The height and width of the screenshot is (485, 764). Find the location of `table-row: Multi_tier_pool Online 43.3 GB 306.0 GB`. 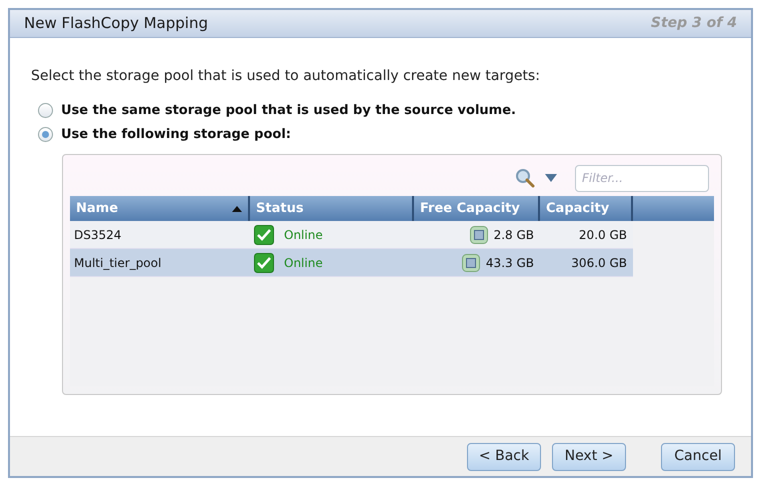

table-row: Multi_tier_pool Online 43.3 GB 306.0 GB is located at coordinates (351, 263).